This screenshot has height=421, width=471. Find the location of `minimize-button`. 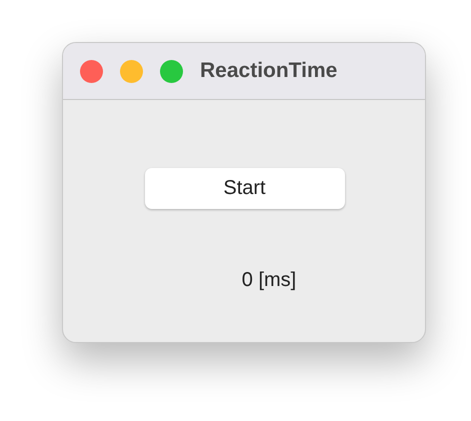

minimize-button is located at coordinates (131, 71).